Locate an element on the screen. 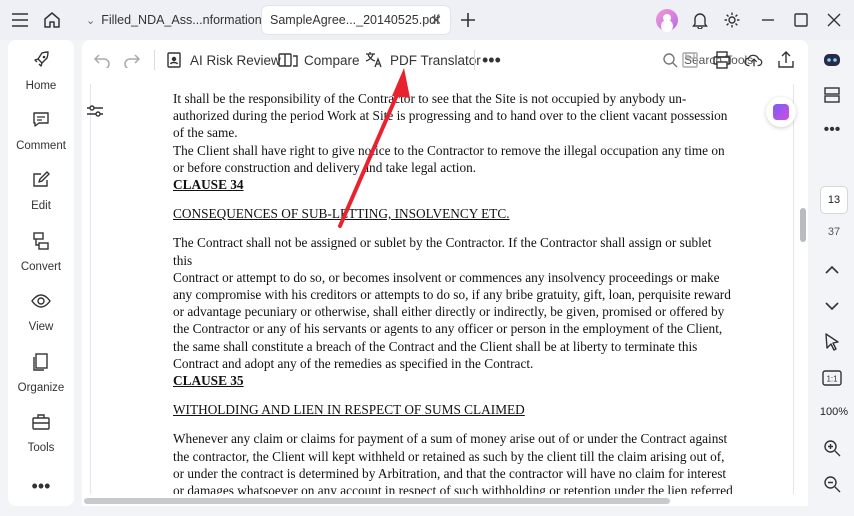  save-button is located at coordinates (693, 60).